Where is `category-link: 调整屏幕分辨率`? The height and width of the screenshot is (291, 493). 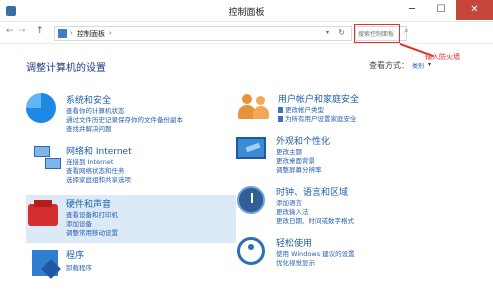
category-link: 调整屏幕分辨率 is located at coordinates (299, 169).